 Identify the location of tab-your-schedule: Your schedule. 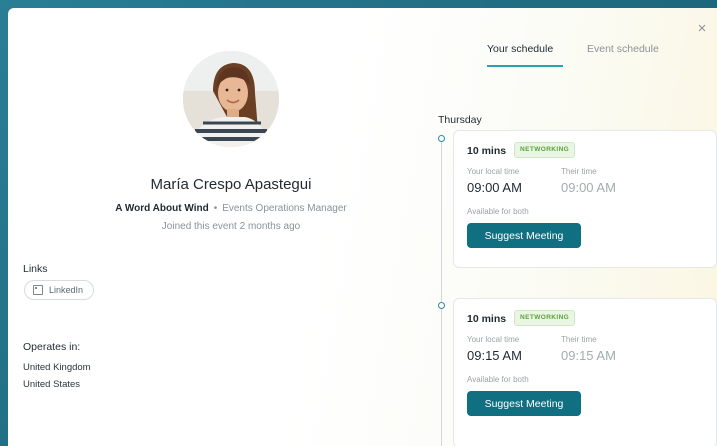
(520, 49).